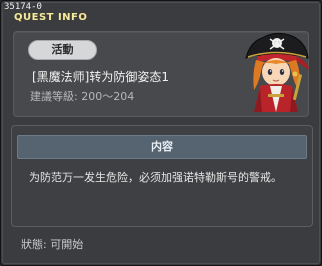 Image resolution: width=322 pixels, height=266 pixels. Describe the element at coordinates (62, 50) in the screenshot. I see `quest-status-pill: 活動` at that location.